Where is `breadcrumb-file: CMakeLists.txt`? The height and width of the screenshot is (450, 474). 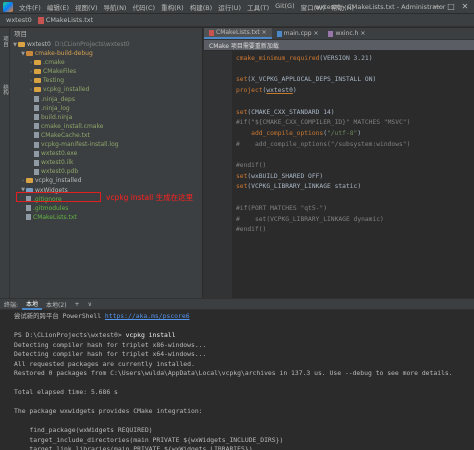
breadcrumb-file: CMakeLists.txt is located at coordinates (65, 20).